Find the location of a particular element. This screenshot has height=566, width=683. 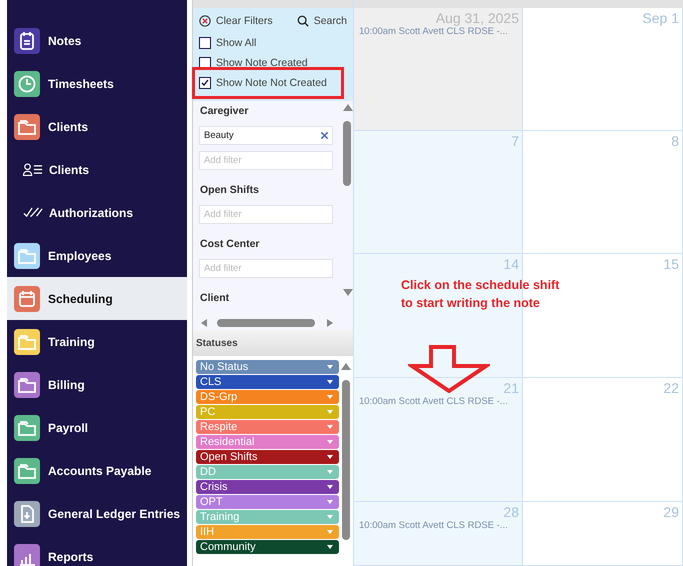

person-list-icon is located at coordinates (33, 169).